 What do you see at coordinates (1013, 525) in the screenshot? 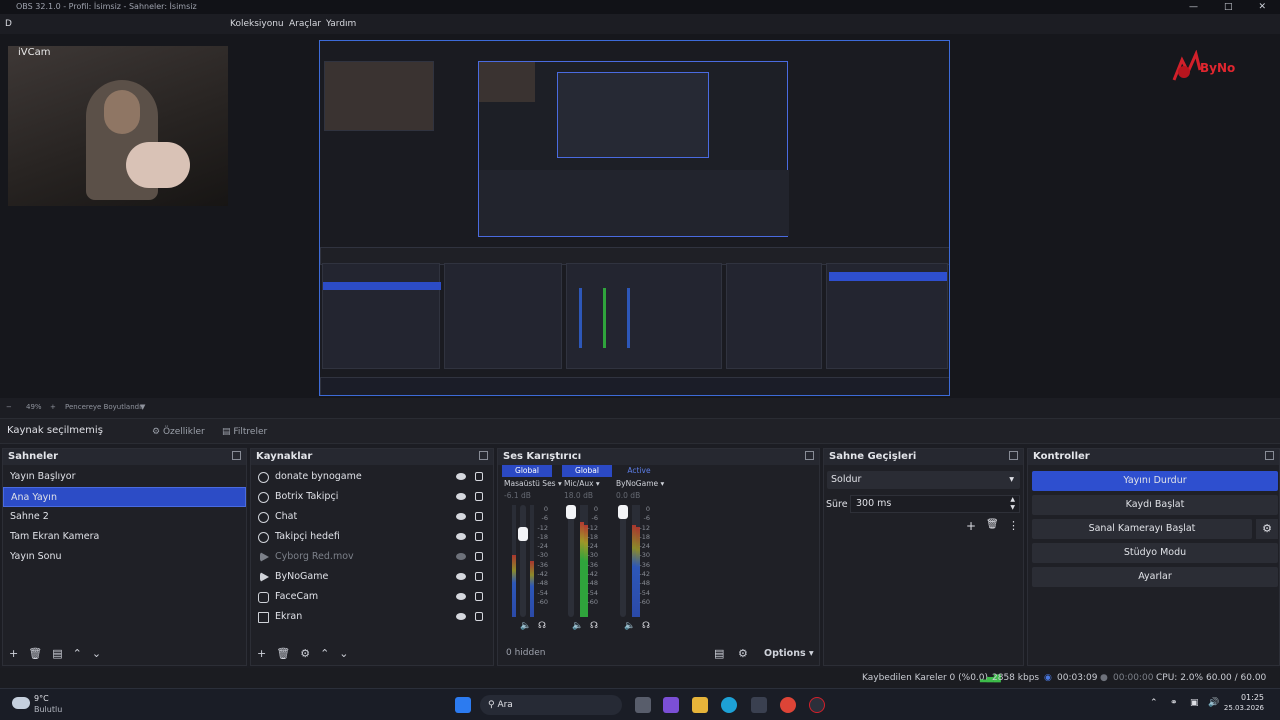
I see `more-icon: ⋮` at bounding box center [1013, 525].